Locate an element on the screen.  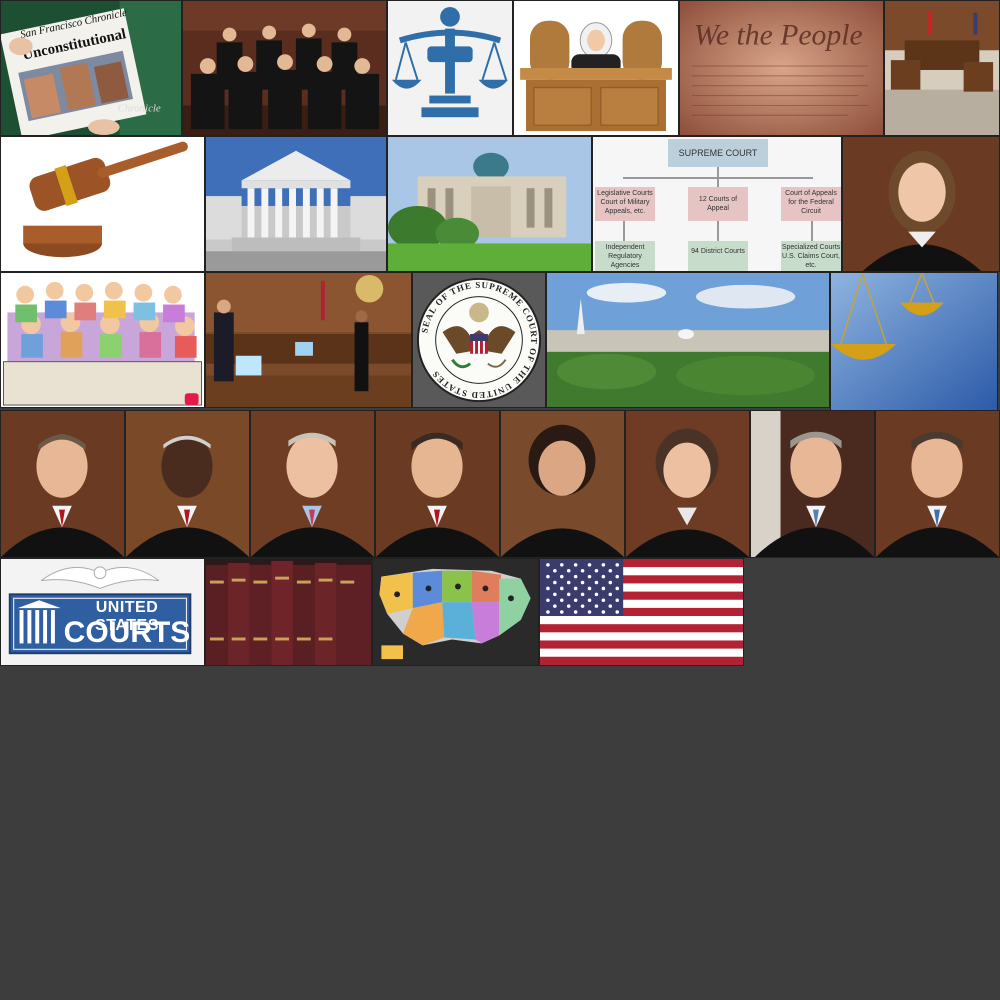
courtroom-argument-photo is located at coordinates (308, 340).